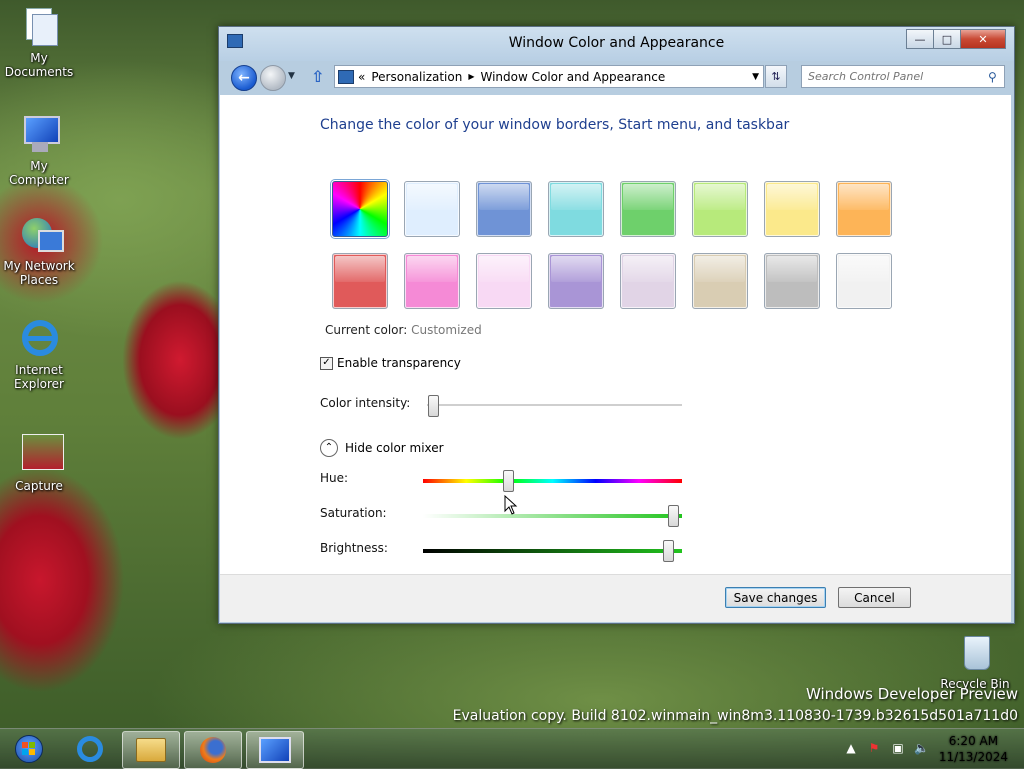  I want to click on desktop-icon-my-network-places: My Network Places, so click(39, 250).